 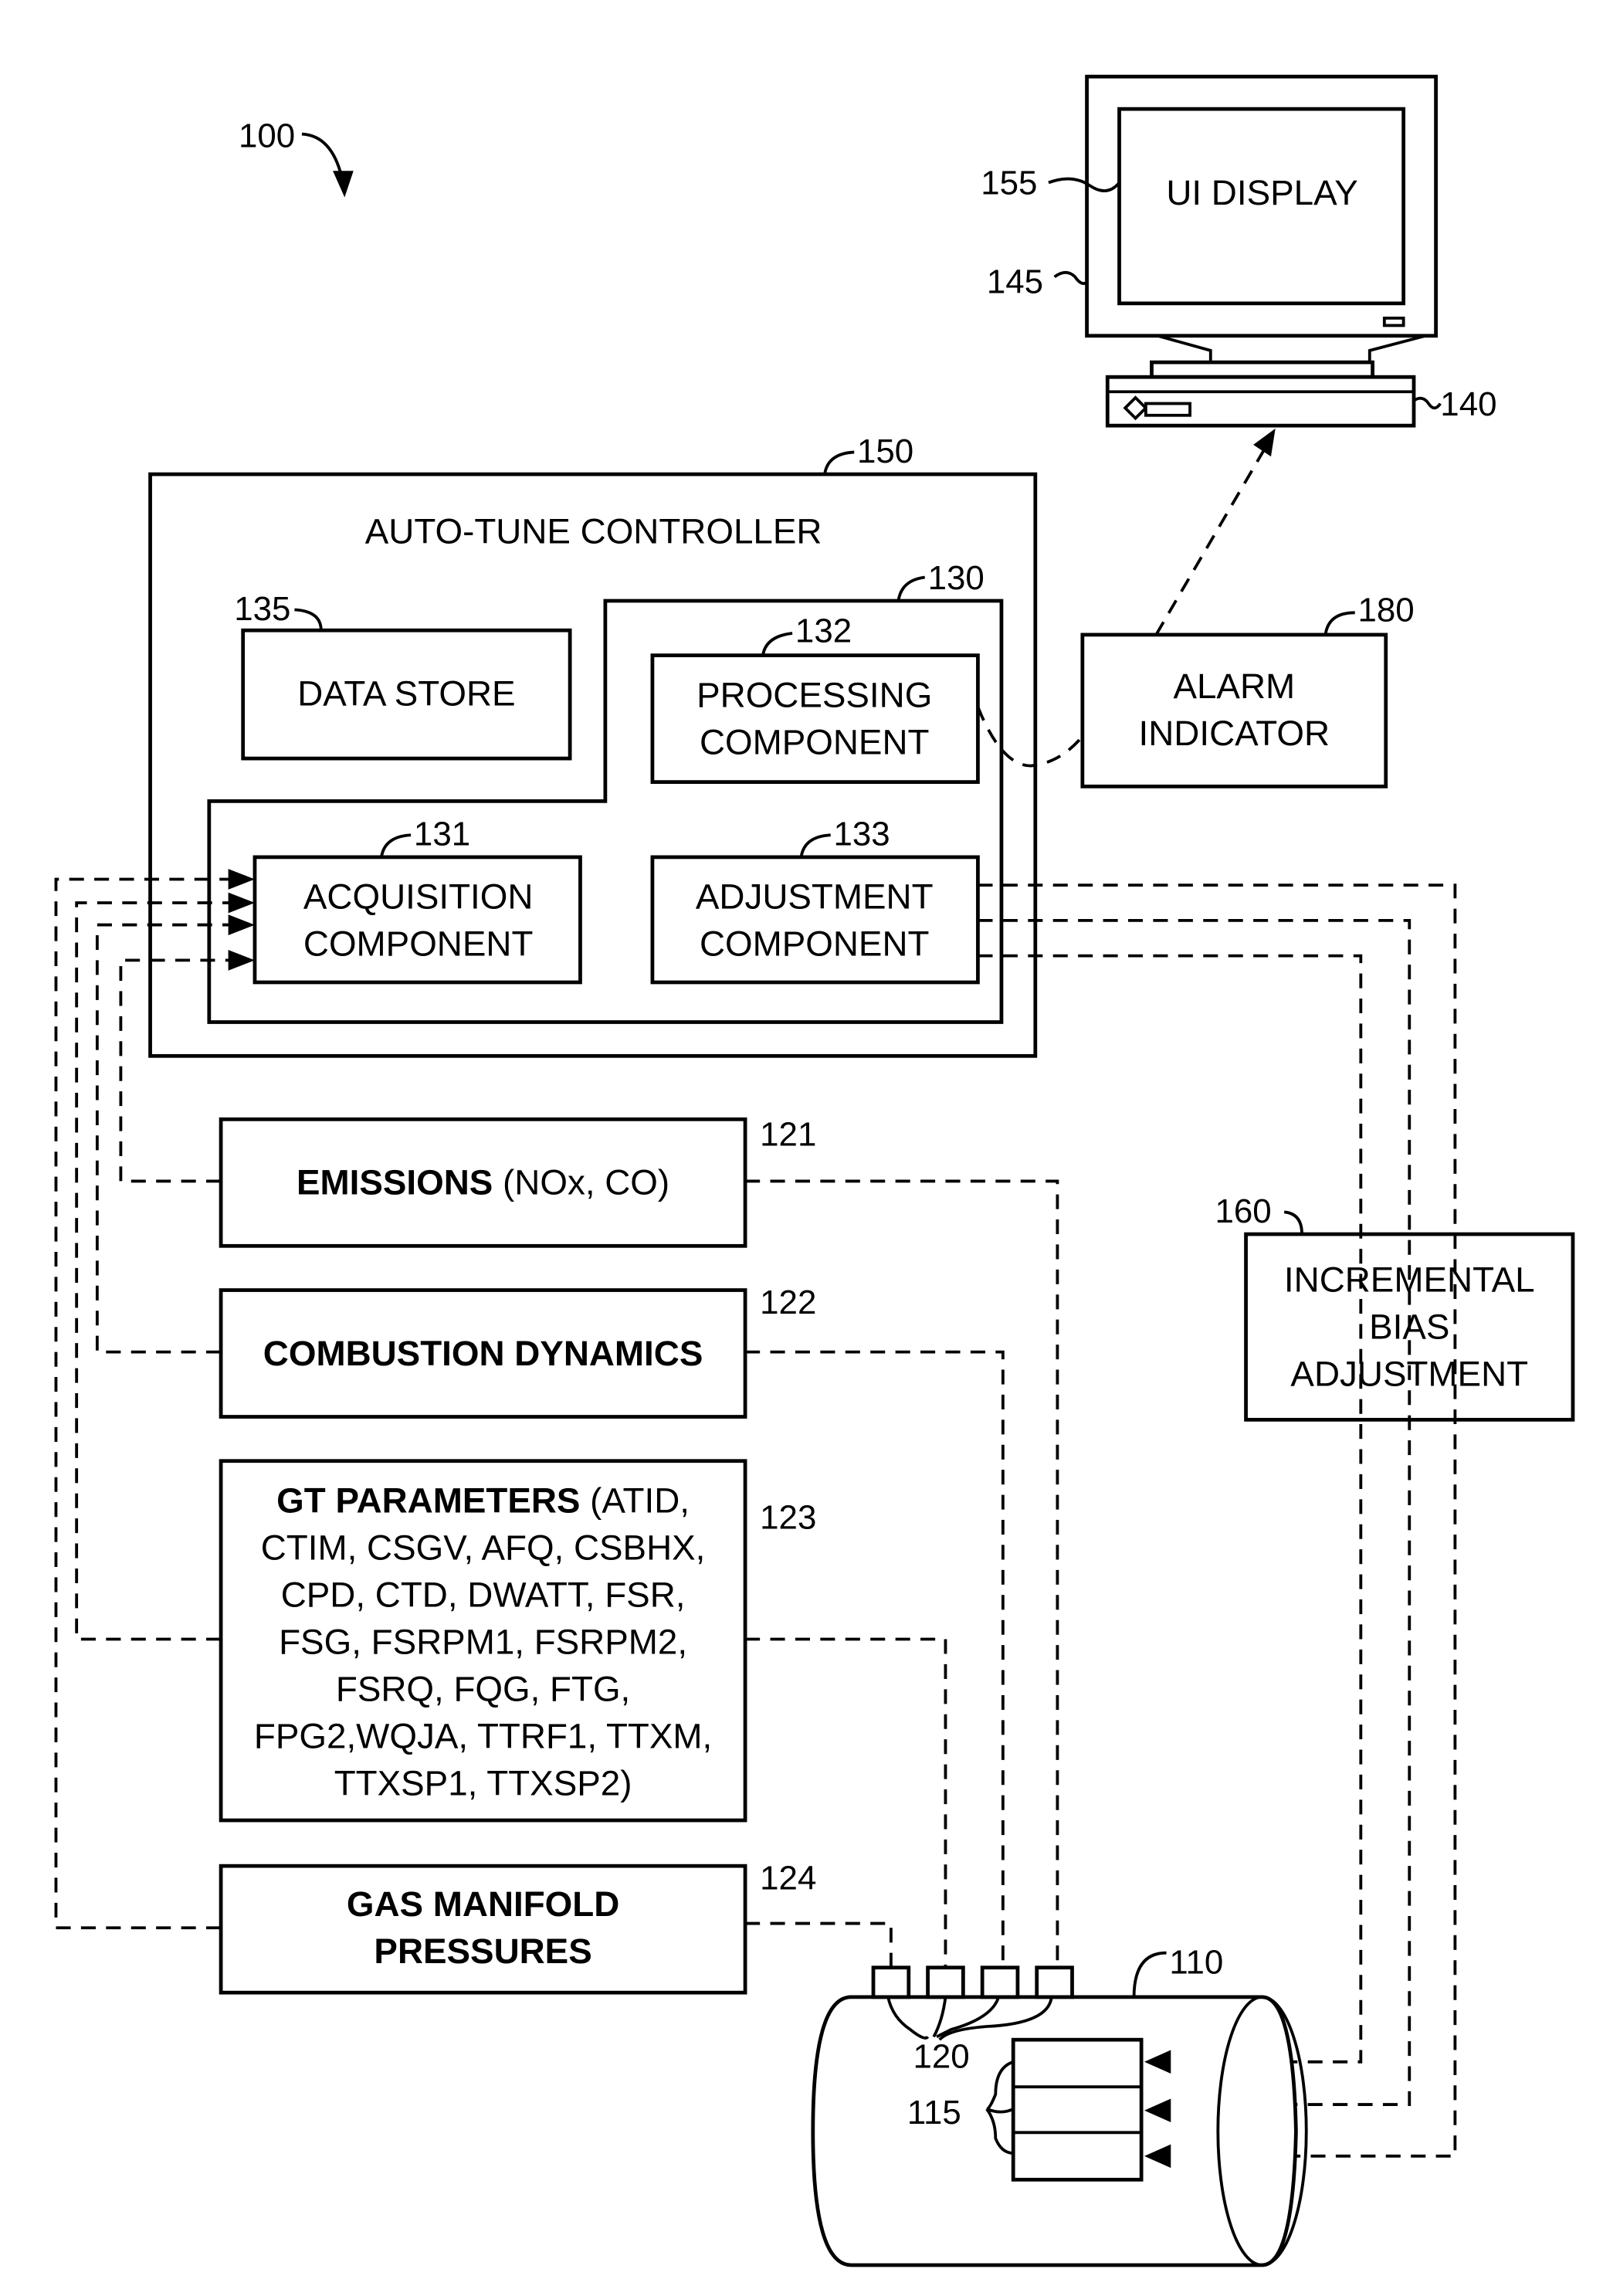 I want to click on ref-132: 132, so click(x=823, y=630).